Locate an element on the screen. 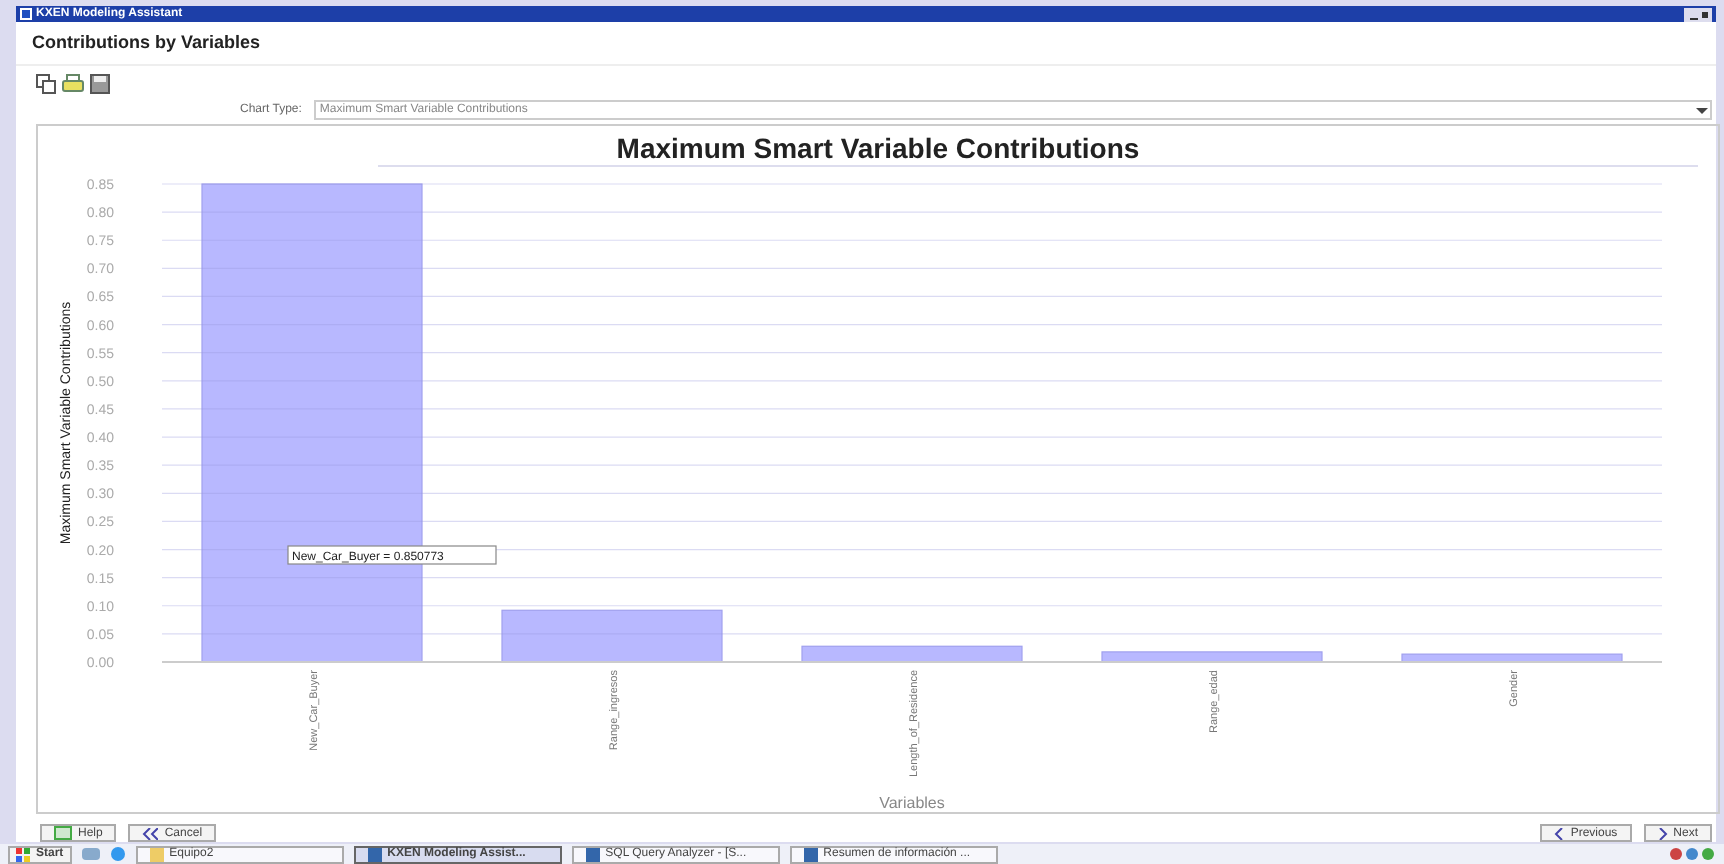 This screenshot has height=864, width=1724. minimize-icon is located at coordinates (1698, 14).